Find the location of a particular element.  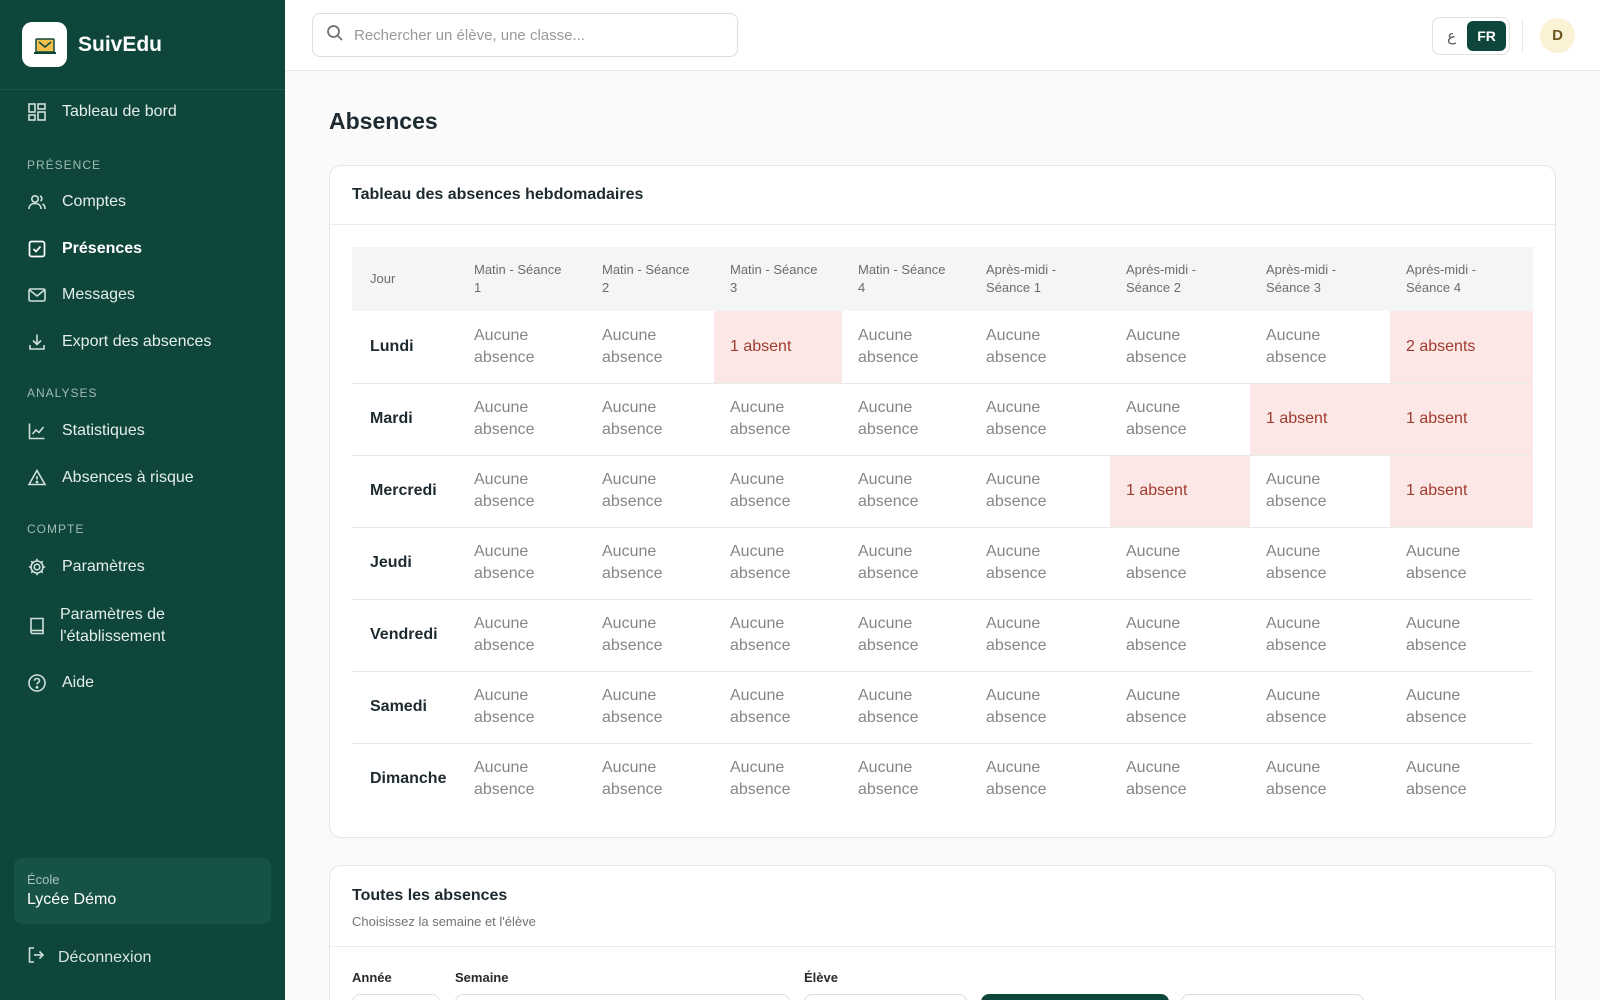

search-icon is located at coordinates (335, 35).